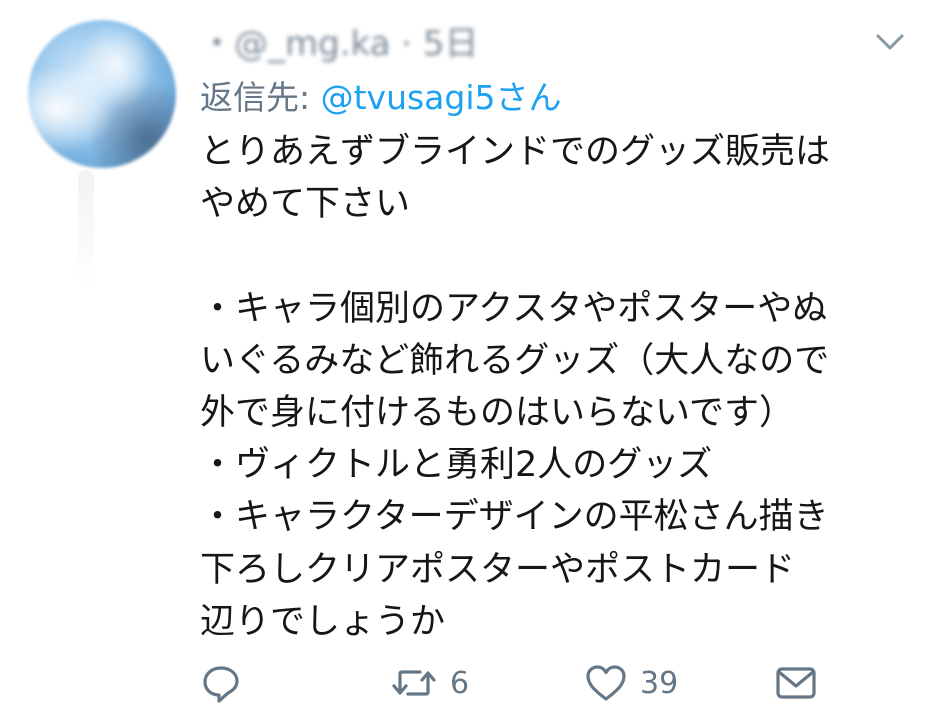 The image size is (937, 720). I want to click on tweet-line: ・ヴィクトルと勇利2人のグッズ, so click(456, 465).